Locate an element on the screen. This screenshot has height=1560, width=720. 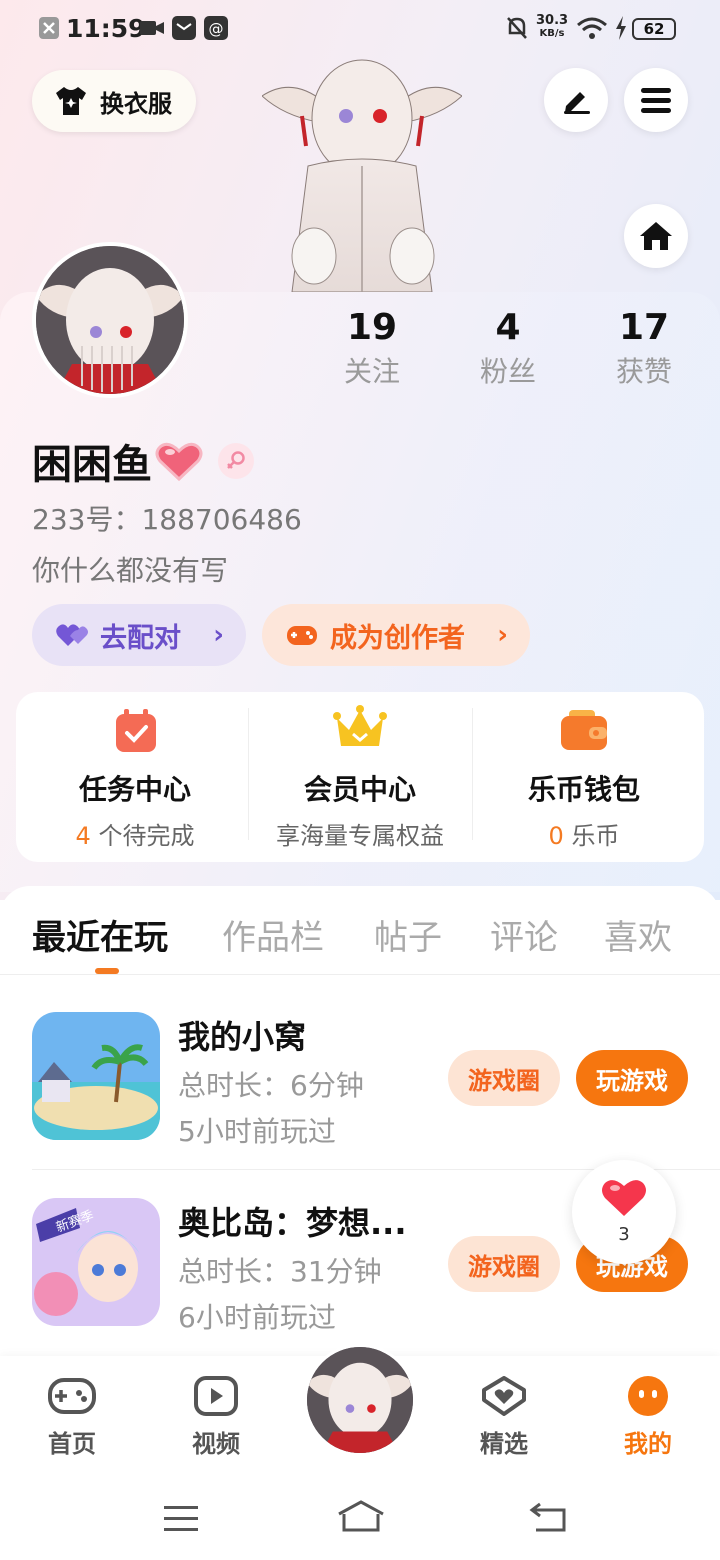
user-bio: 你什么都没有写 is located at coordinates (130, 570).